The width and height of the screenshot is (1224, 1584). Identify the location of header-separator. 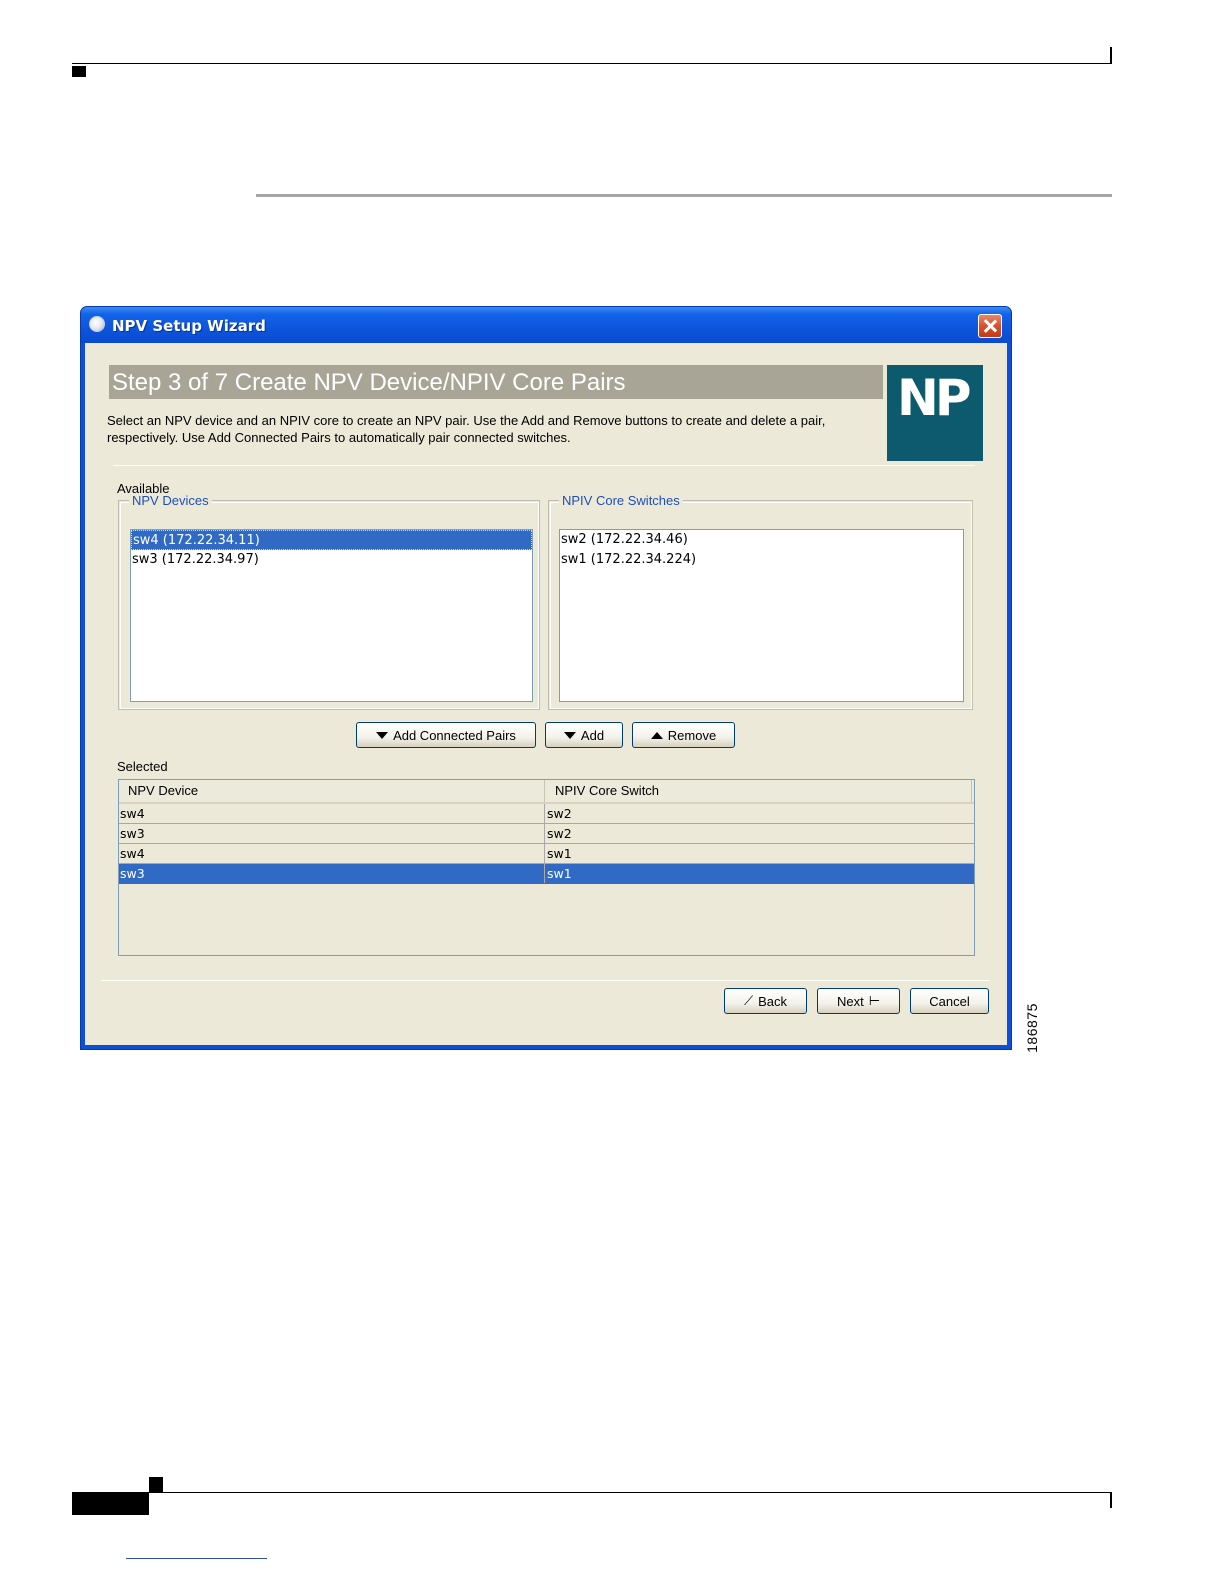
(544, 465).